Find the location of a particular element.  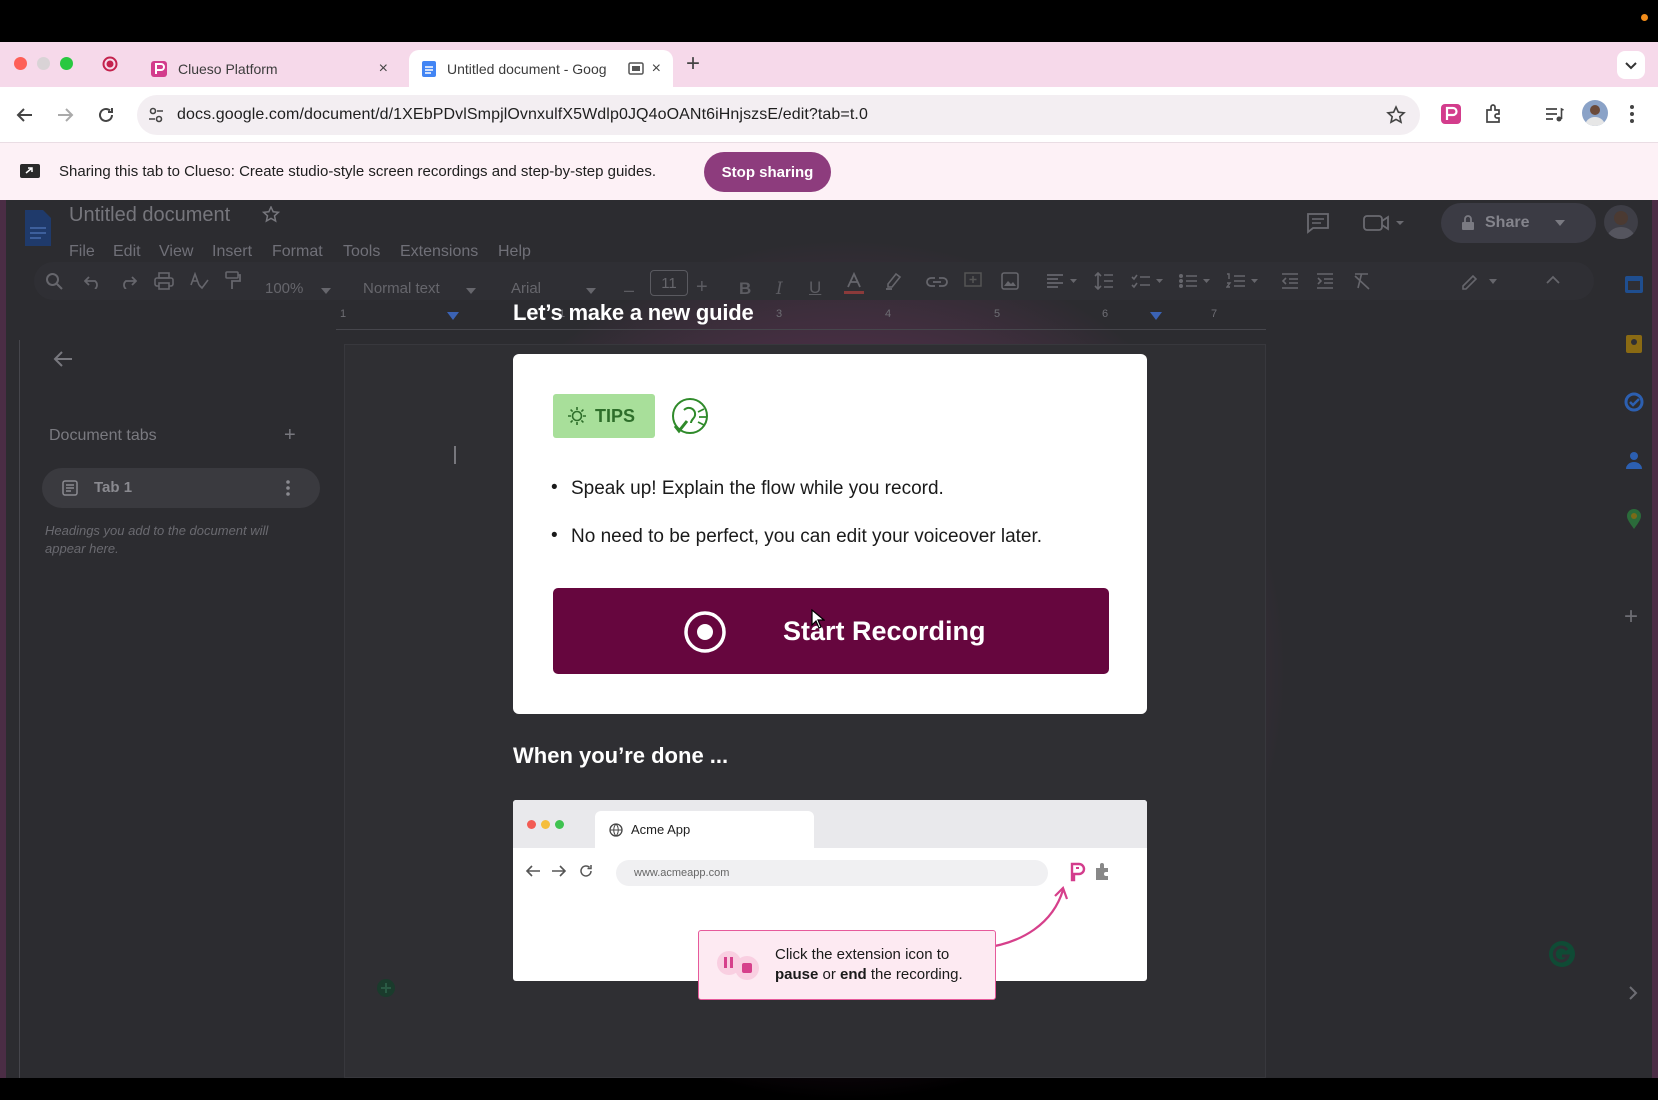

contacts-icon is located at coordinates (1634, 460).